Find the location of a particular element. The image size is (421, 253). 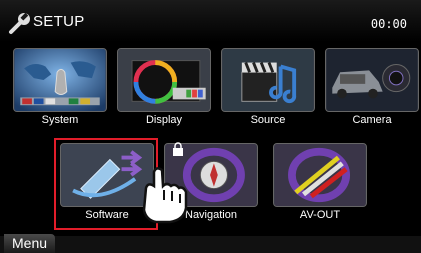

av-out-label: AV-OUT is located at coordinates (320, 215).